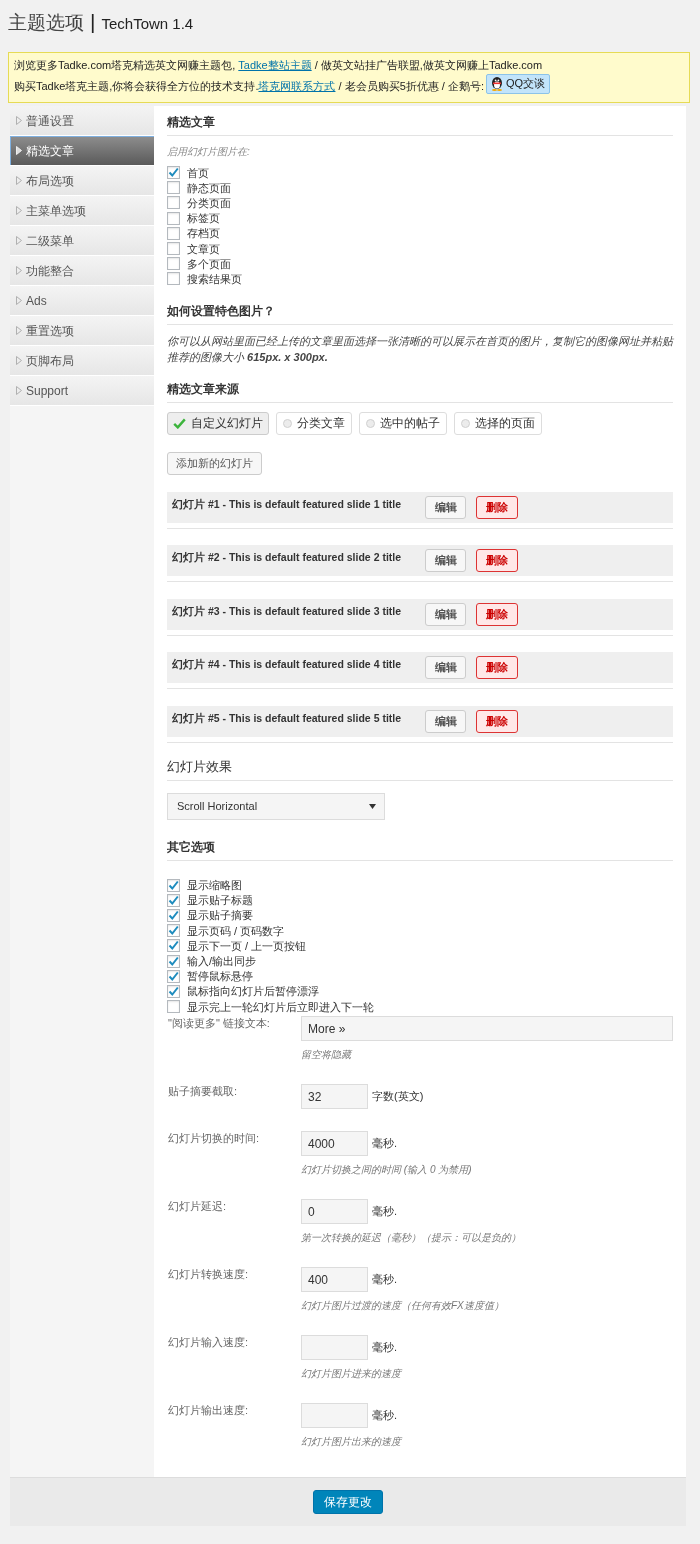  What do you see at coordinates (275, 65) in the screenshot?
I see `notice-link: Tadke整站主题` at bounding box center [275, 65].